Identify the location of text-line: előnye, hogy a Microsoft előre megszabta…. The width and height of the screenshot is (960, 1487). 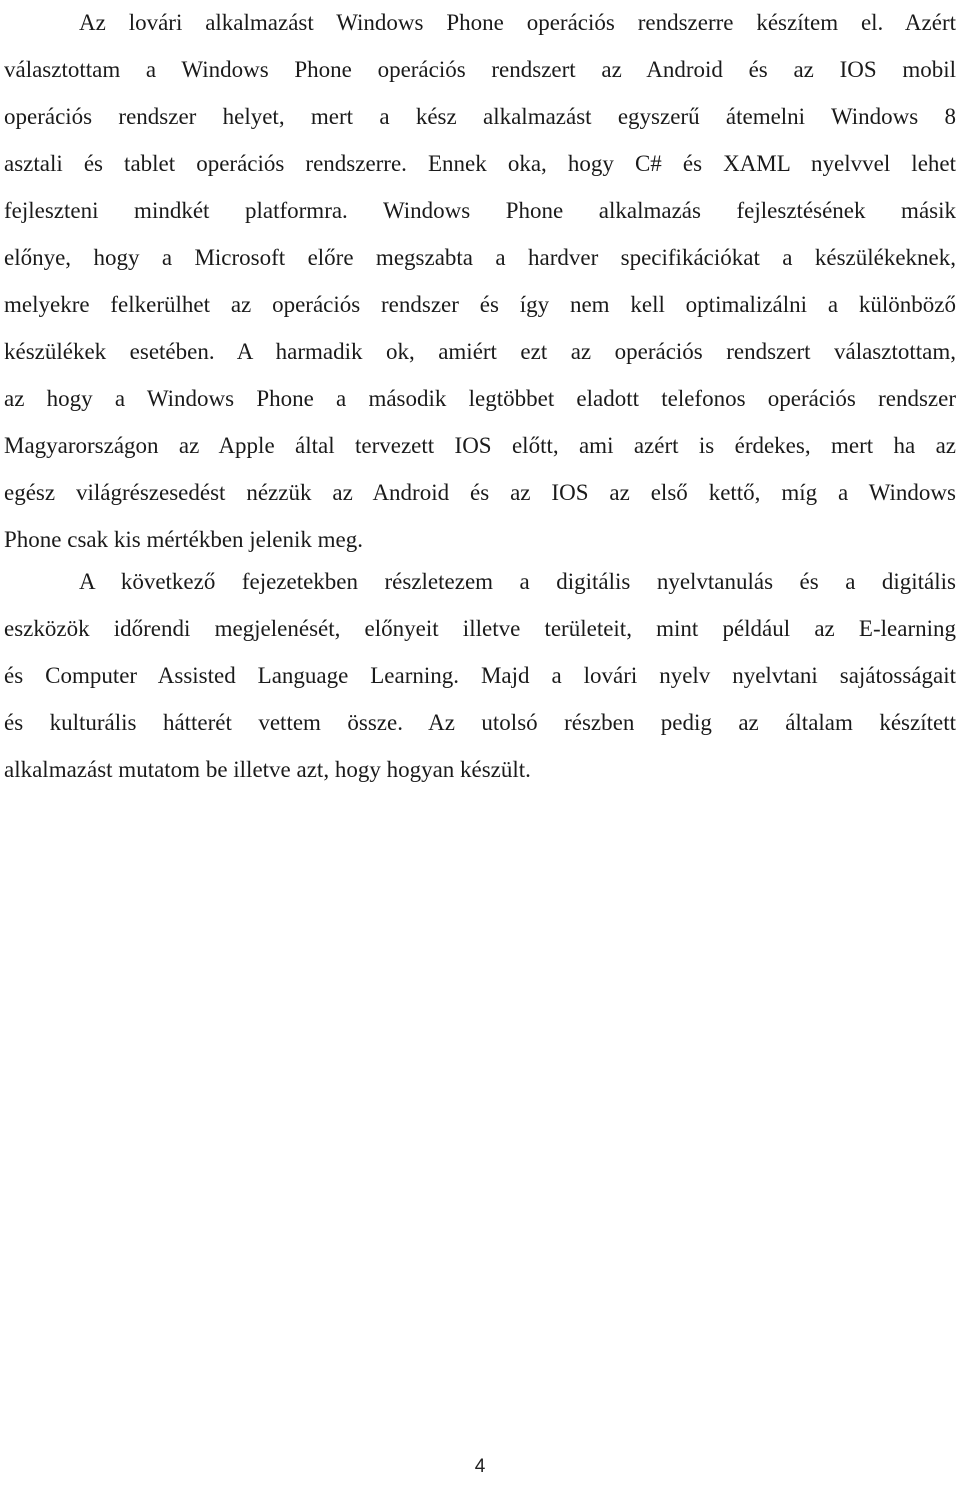
(480, 257).